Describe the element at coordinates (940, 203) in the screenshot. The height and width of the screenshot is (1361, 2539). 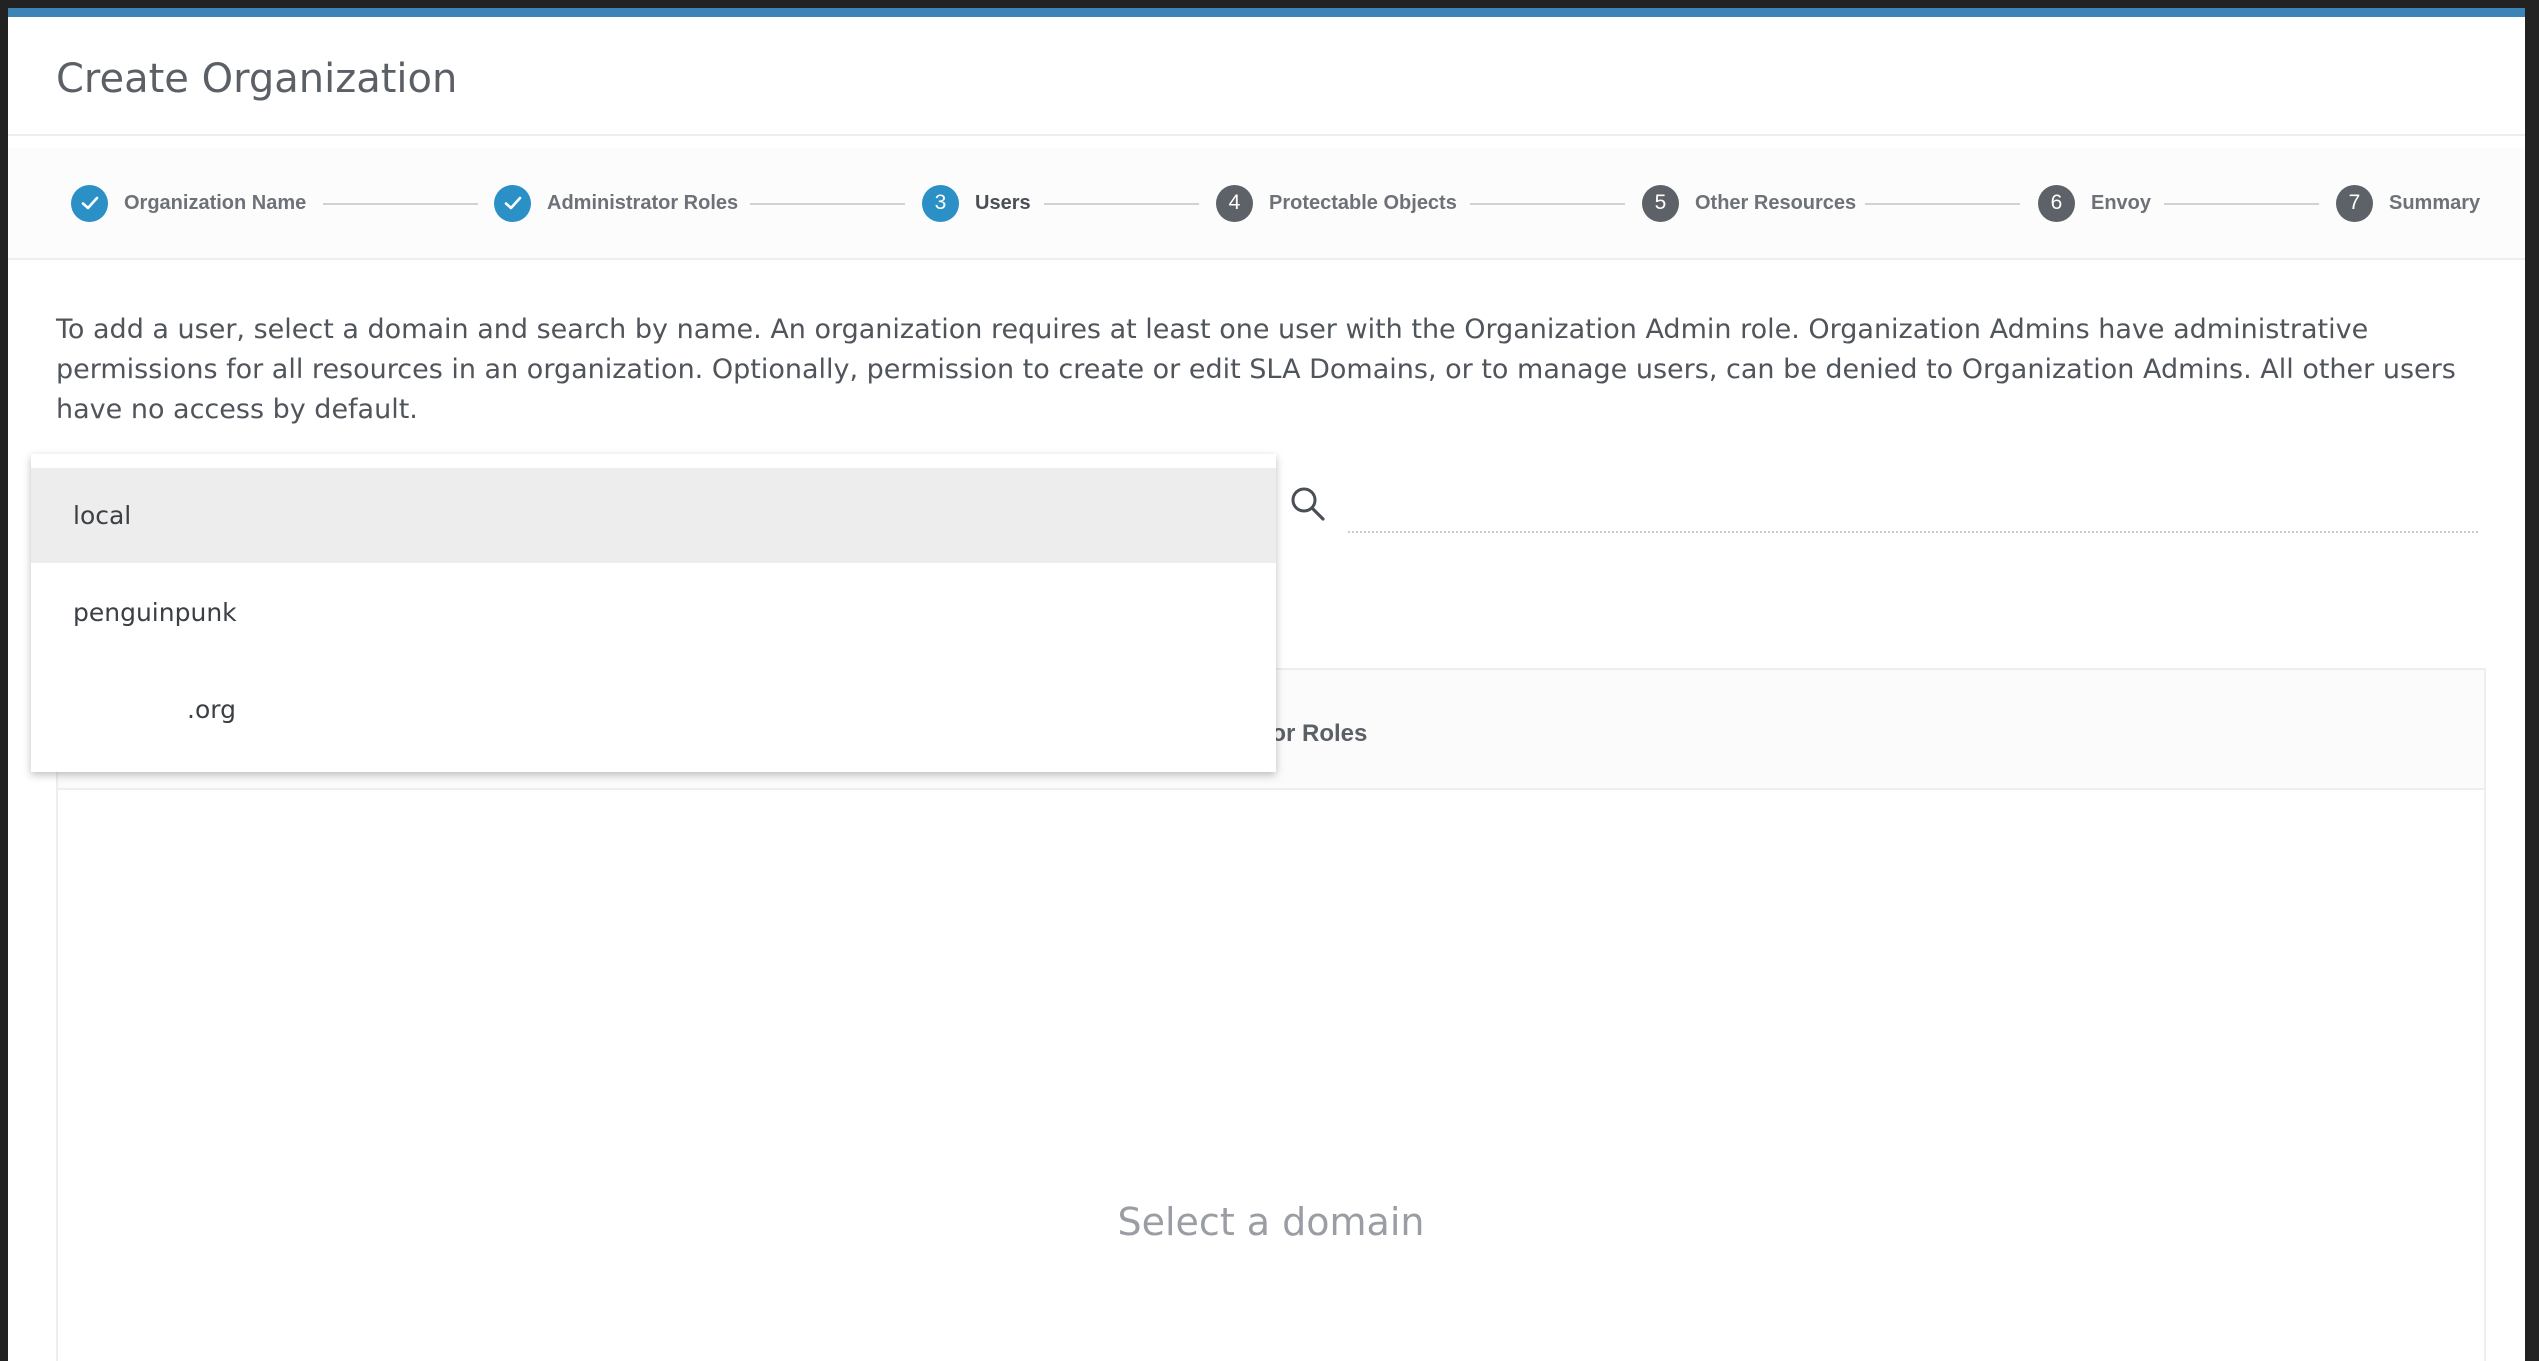
I see `step-number: 3` at that location.